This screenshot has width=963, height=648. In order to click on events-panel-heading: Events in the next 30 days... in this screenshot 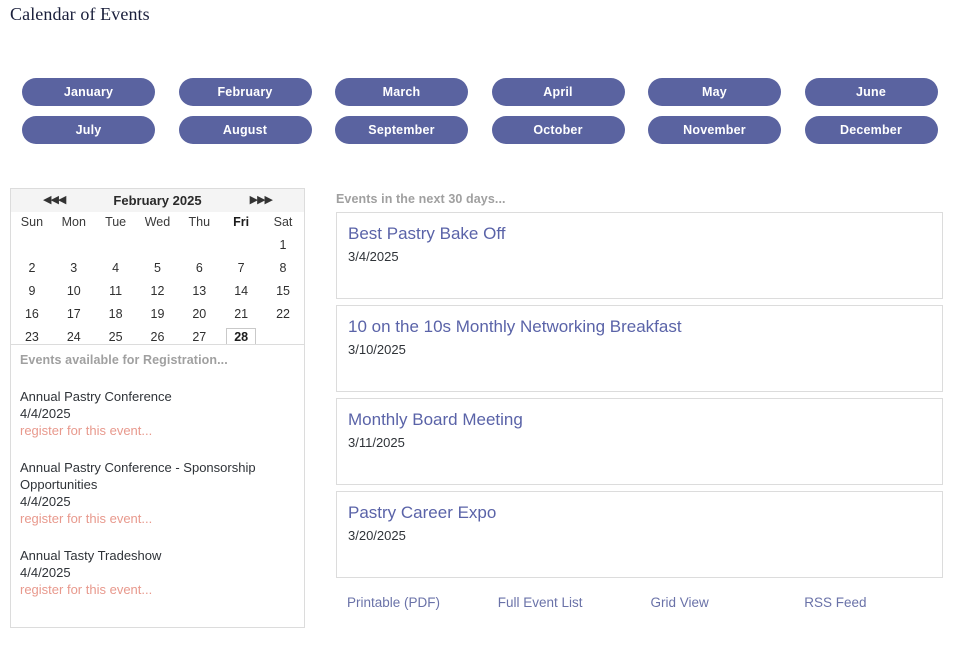, I will do `click(421, 199)`.